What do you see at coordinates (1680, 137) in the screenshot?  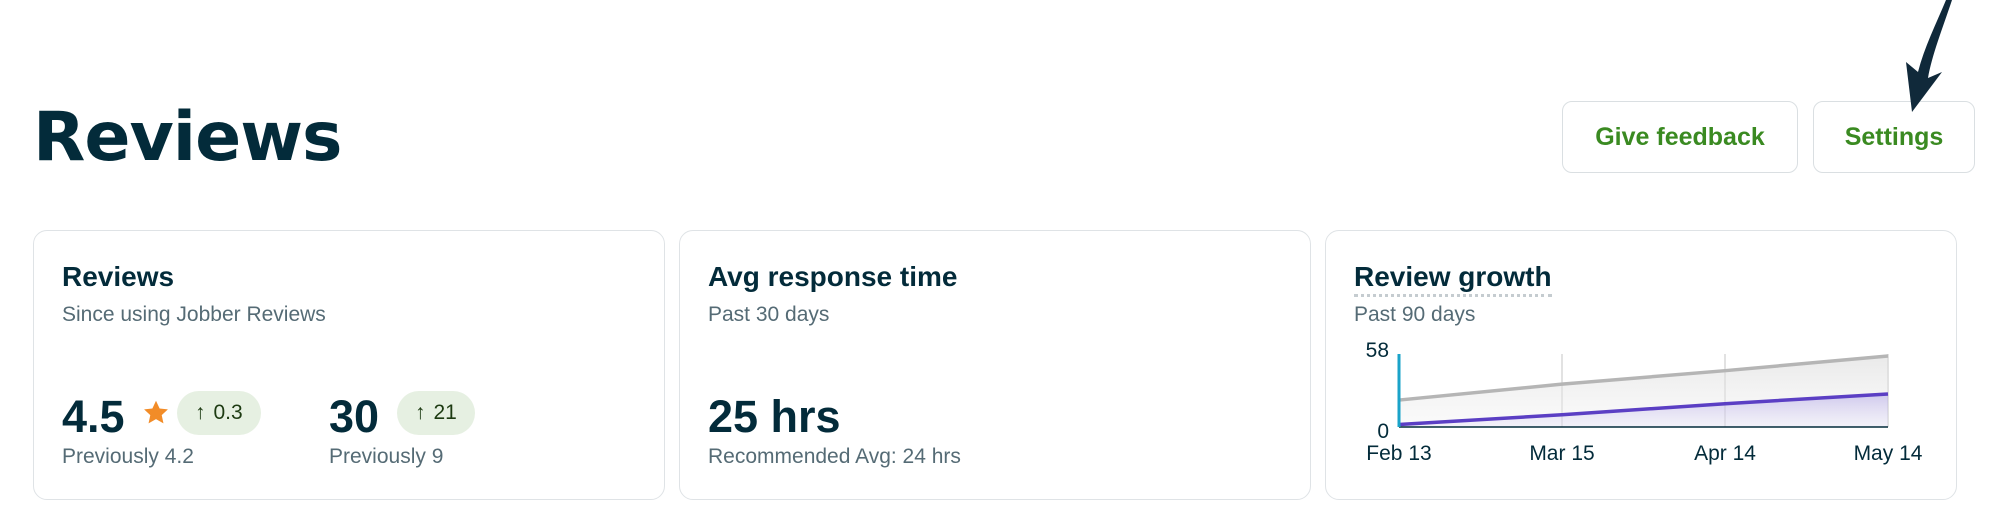 I see `give-feedback-button: Give feedback` at bounding box center [1680, 137].